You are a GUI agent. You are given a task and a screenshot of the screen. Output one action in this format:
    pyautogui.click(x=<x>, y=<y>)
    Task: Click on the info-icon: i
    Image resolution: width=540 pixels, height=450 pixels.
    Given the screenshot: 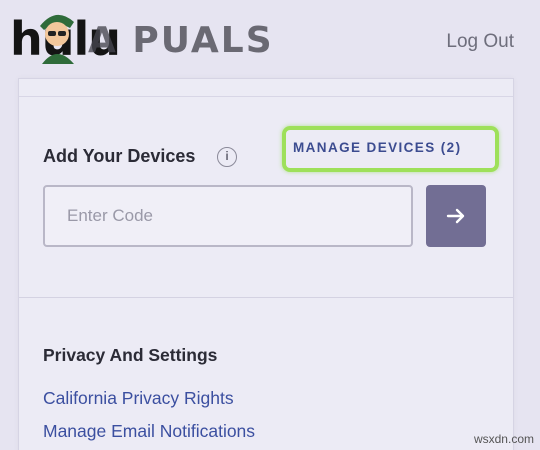 What is the action you would take?
    pyautogui.click(x=227, y=157)
    